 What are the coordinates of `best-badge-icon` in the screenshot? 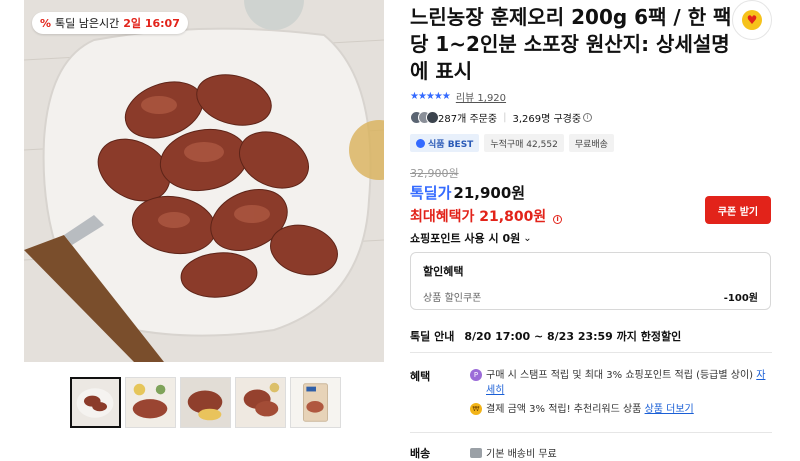 It's located at (420, 143).